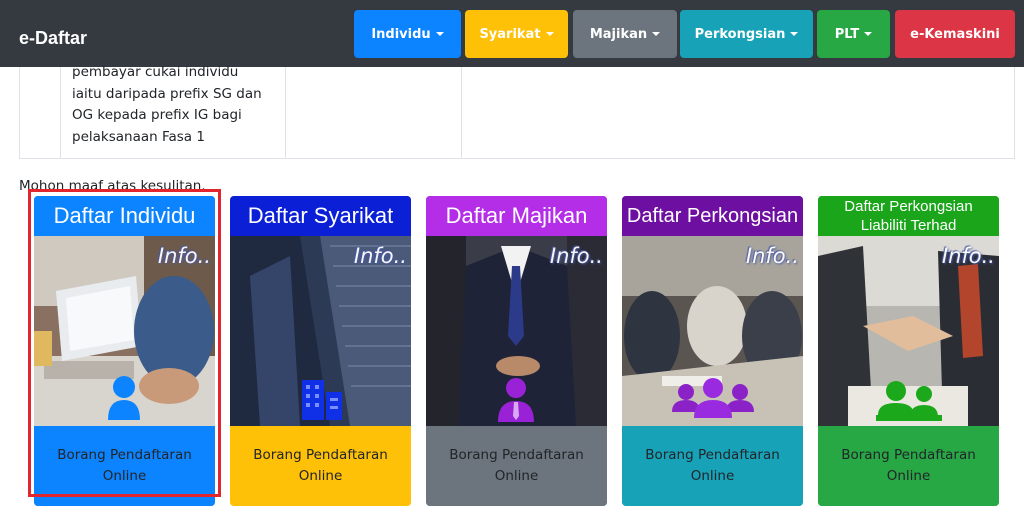  I want to click on nav-individu-button: Individu, so click(407, 34).